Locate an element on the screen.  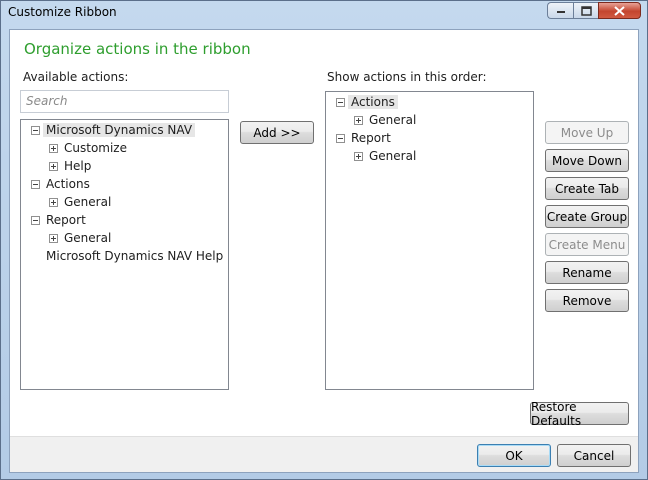
minimize-icon is located at coordinates (560, 11).